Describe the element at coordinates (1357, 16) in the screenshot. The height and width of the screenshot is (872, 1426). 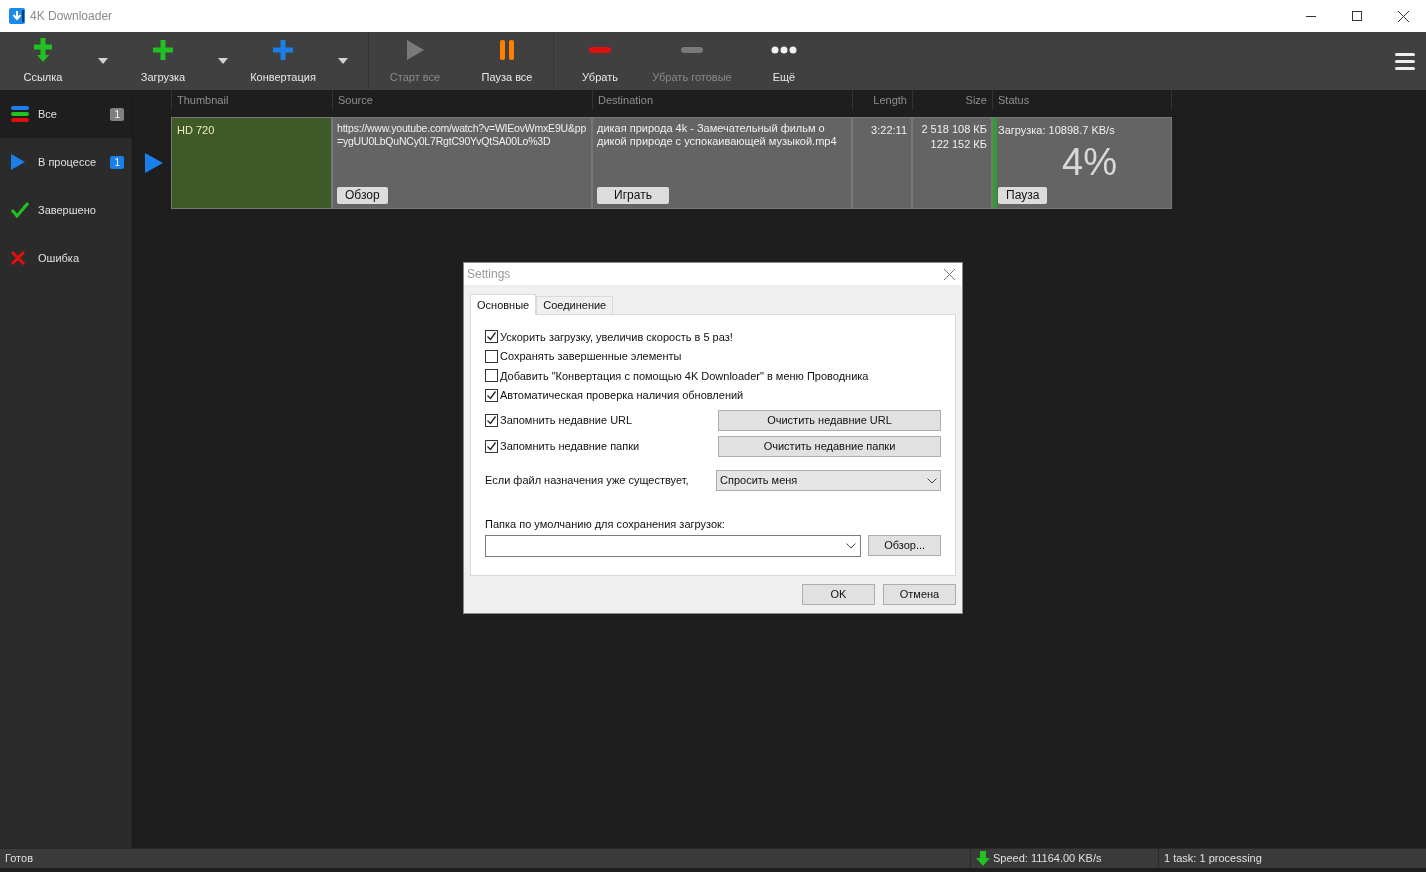
I see `maximize-icon` at that location.